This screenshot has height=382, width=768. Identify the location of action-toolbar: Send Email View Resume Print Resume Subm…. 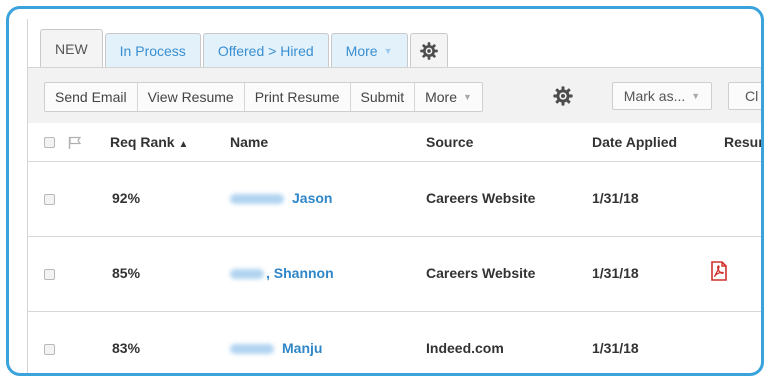
(394, 96).